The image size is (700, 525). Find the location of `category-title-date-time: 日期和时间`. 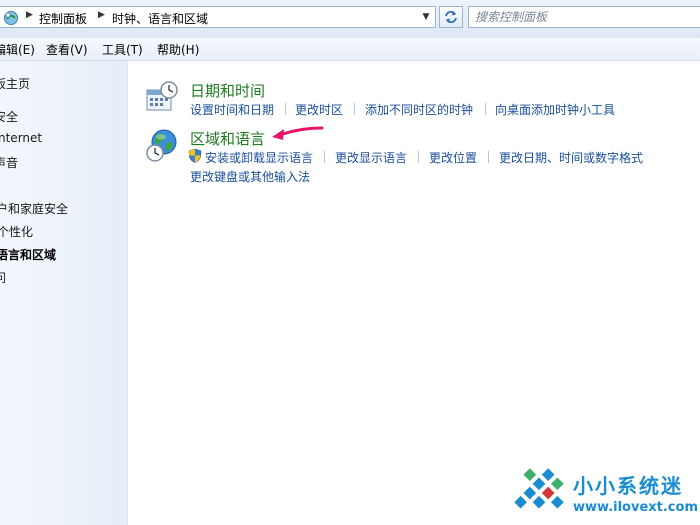

category-title-date-time: 日期和时间 is located at coordinates (227, 90).